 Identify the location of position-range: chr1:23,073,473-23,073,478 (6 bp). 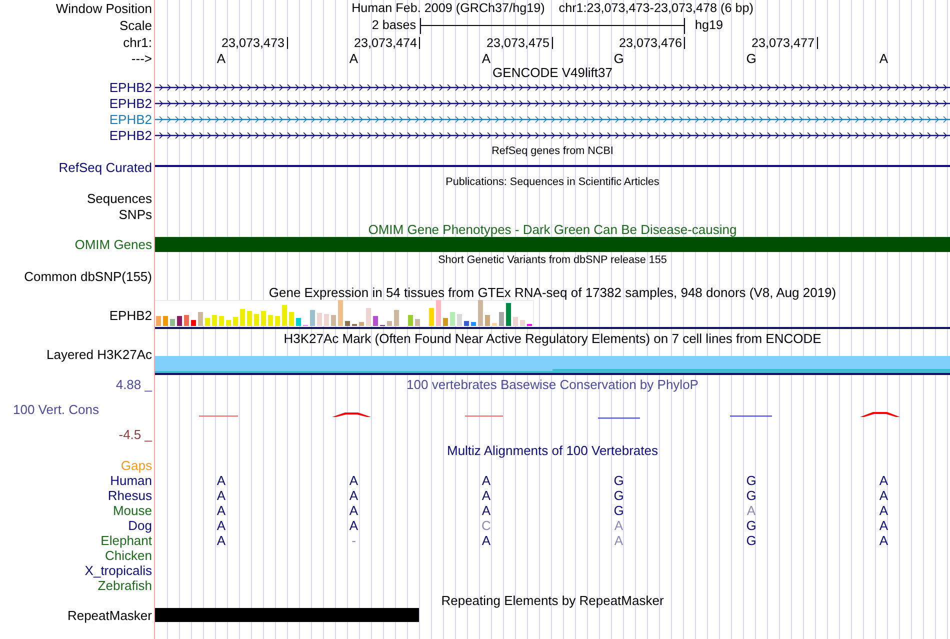
(656, 8).